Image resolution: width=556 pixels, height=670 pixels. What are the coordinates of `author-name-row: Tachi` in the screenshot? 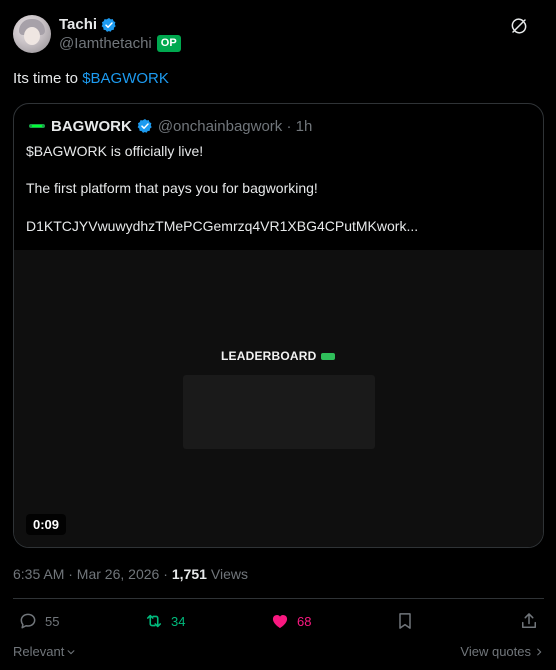 It's located at (88, 24).